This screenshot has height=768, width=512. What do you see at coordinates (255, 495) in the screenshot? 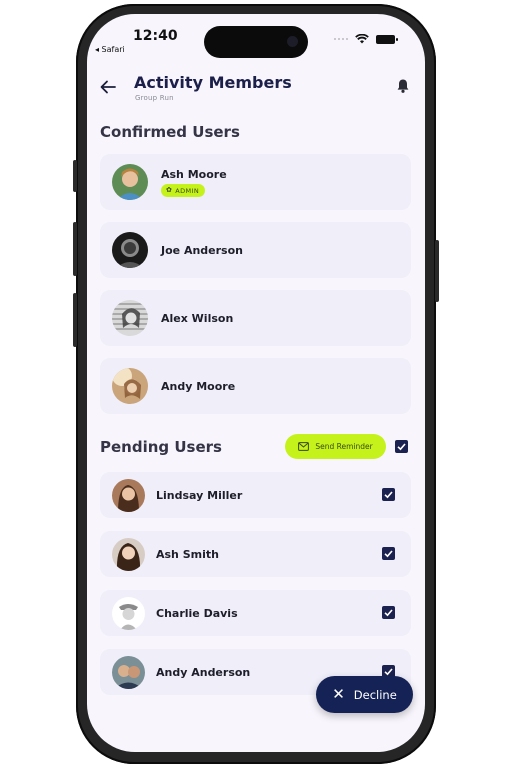
I see `pending-user-card: Lindsay Miller` at bounding box center [255, 495].